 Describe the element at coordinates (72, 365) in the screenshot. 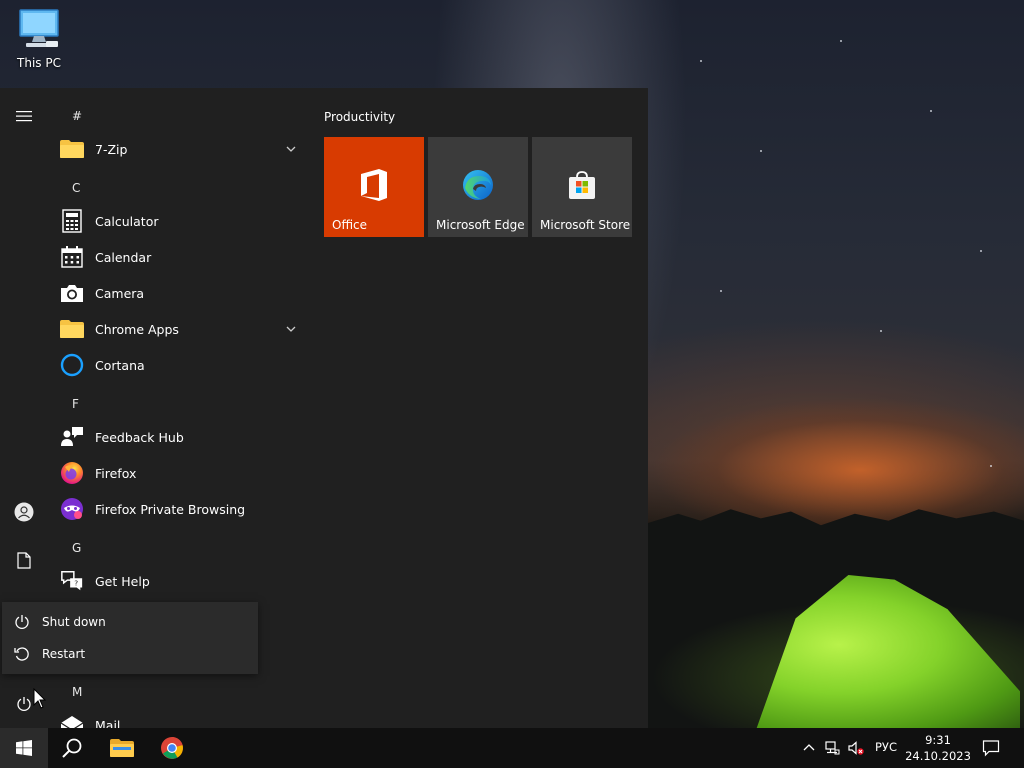

I see `cortana-icon` at that location.